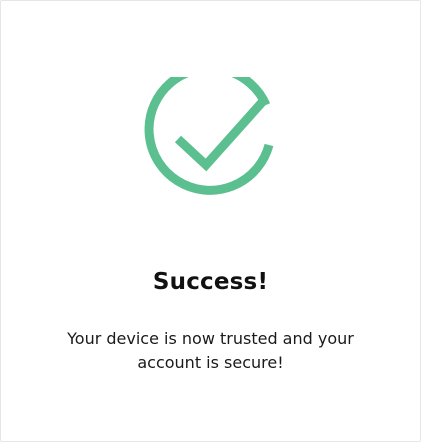 This screenshot has height=442, width=421. What do you see at coordinates (210, 338) in the screenshot?
I see `success-message-line-1: Your device is now trusted and your` at bounding box center [210, 338].